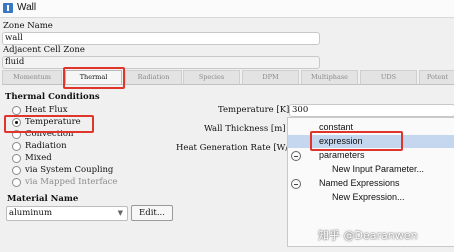  I want to click on wall-thickness-label: Wall Thickness [m], so click(245, 129).